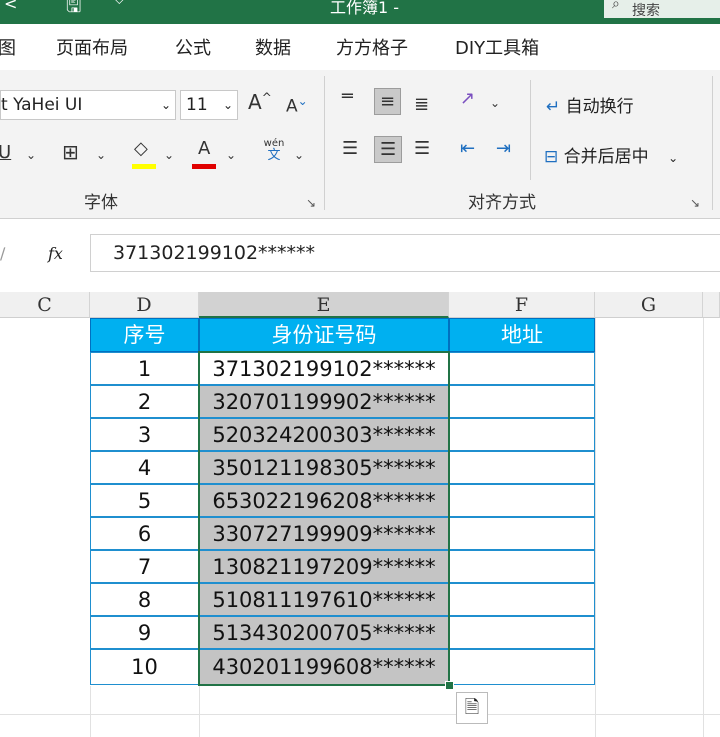 The width and height of the screenshot is (720, 737). I want to click on font-name-value: t YaHei UI, so click(42, 105).